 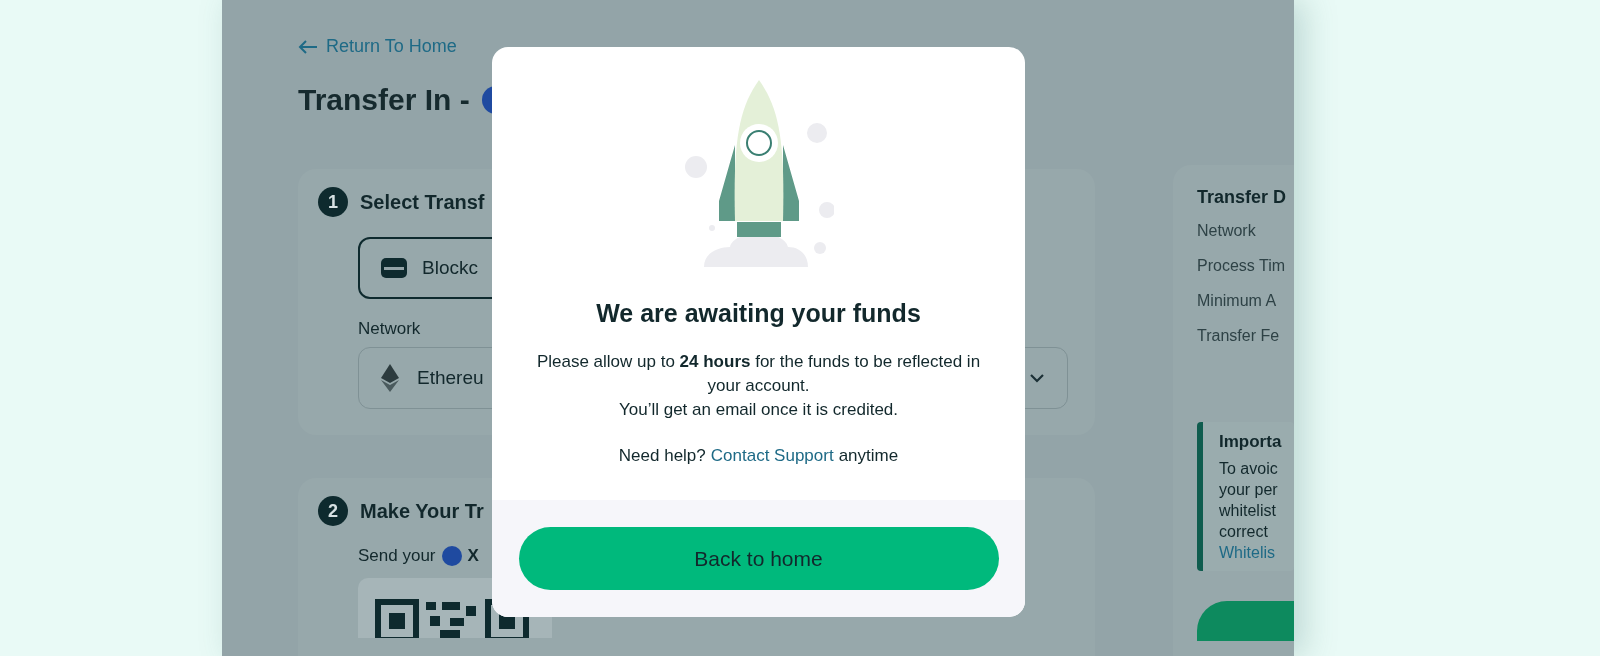 I want to click on ethereum-icon, so click(x=390, y=378).